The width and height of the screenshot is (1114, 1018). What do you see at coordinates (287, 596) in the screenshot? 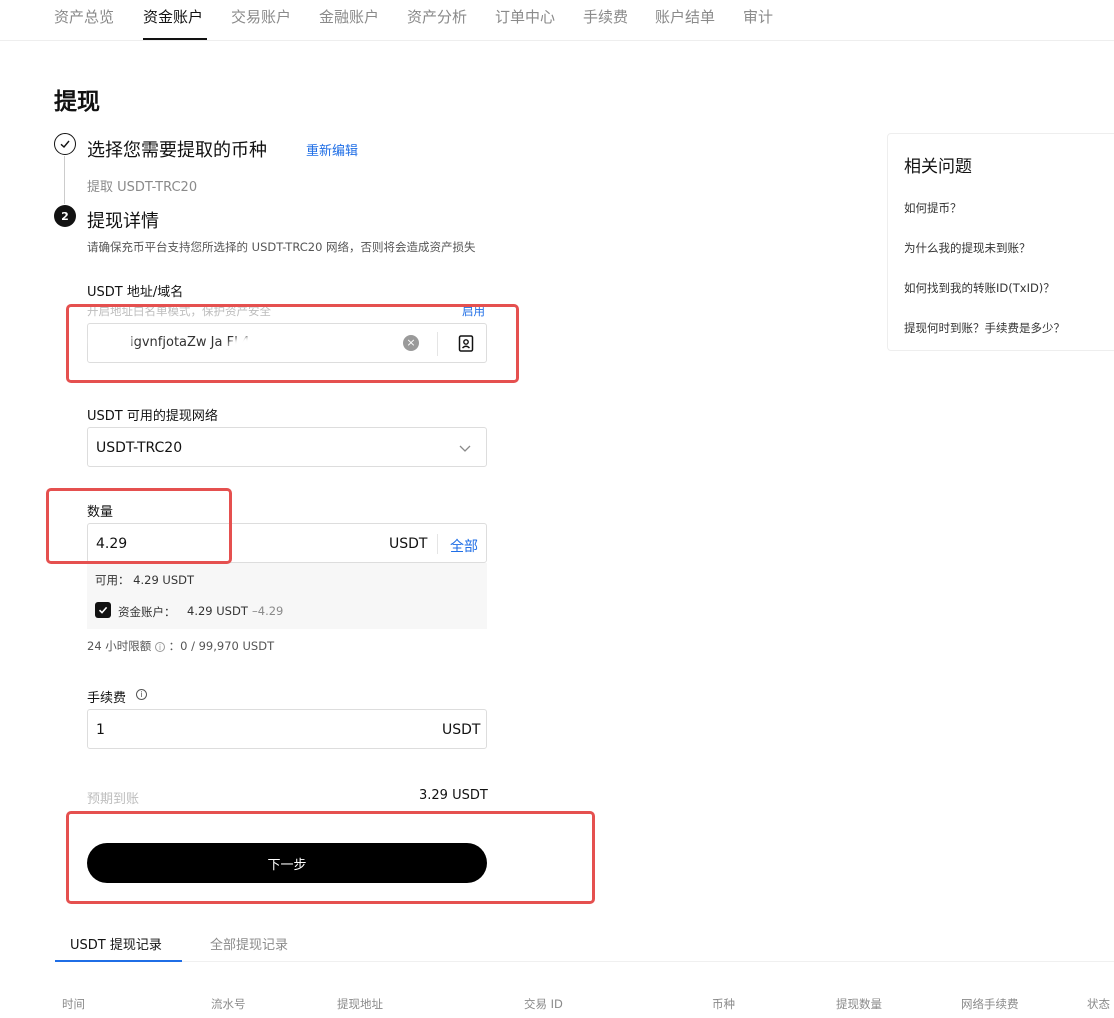
I see `available-balance-panel: 可用： 4.29 USDT 资金账户： 4.29 USDT –4.29` at bounding box center [287, 596].